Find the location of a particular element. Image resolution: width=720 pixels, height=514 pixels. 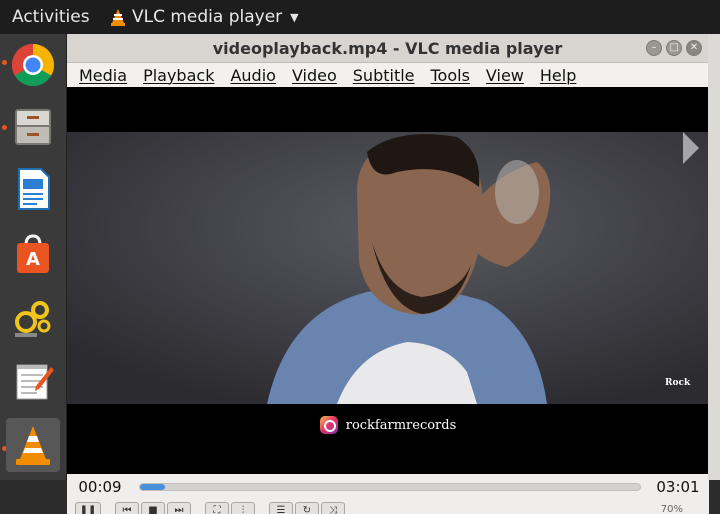

caption-handle: rockfarmrecords is located at coordinates (401, 425).